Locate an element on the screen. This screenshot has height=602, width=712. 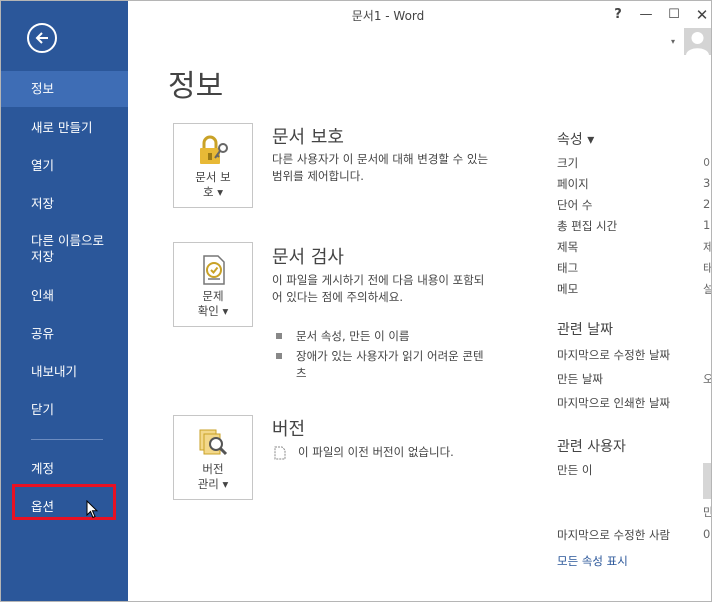
back-button is located at coordinates (42, 38).